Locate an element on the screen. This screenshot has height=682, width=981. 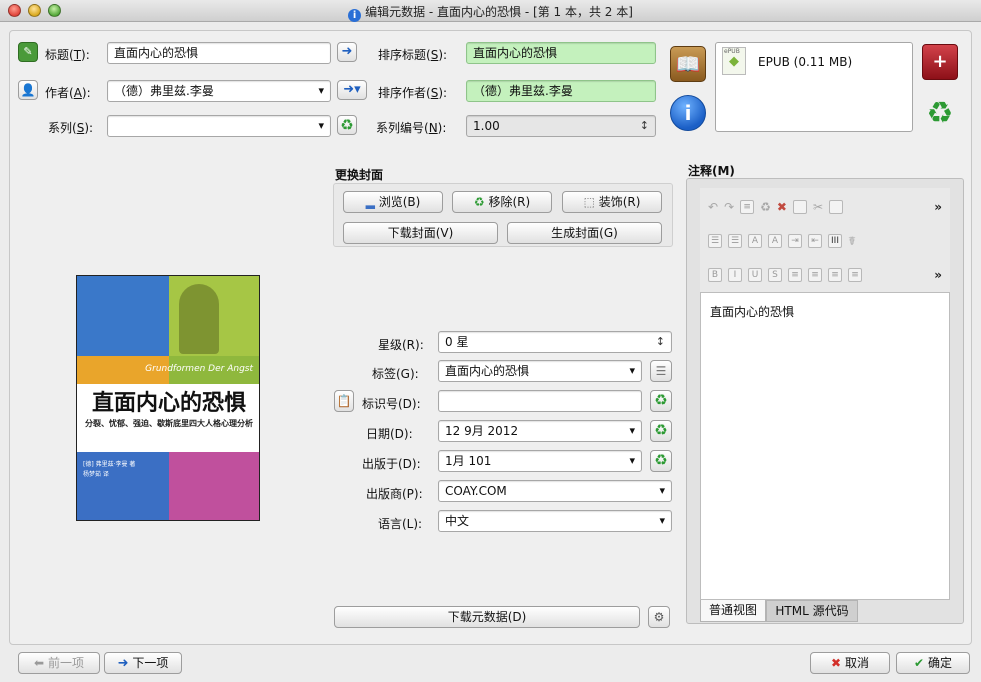
clear-published-button: ♻ is located at coordinates (661, 461).